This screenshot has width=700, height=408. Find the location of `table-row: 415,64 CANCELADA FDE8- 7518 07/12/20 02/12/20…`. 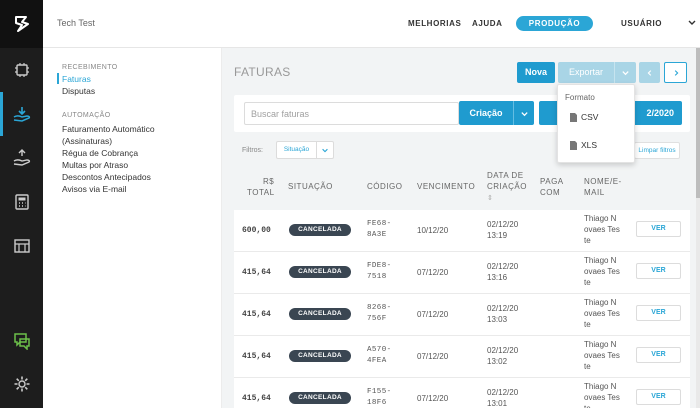

table-row: 415,64 CANCELADA FDE8- 7518 07/12/20 02/12/20… is located at coordinates (462, 273).